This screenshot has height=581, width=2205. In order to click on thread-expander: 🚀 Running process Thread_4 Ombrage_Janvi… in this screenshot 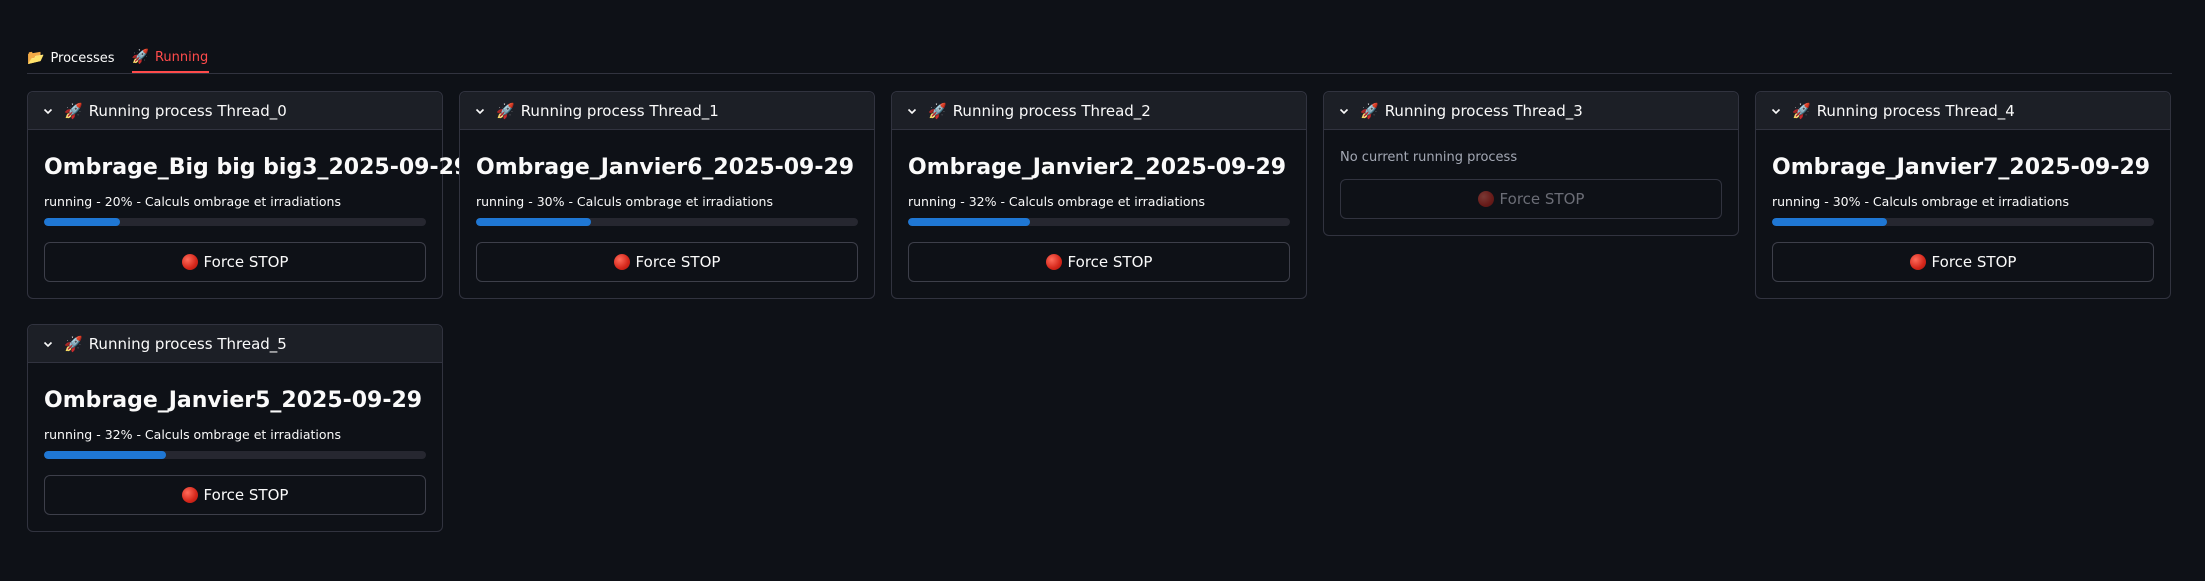, I will do `click(1963, 195)`.